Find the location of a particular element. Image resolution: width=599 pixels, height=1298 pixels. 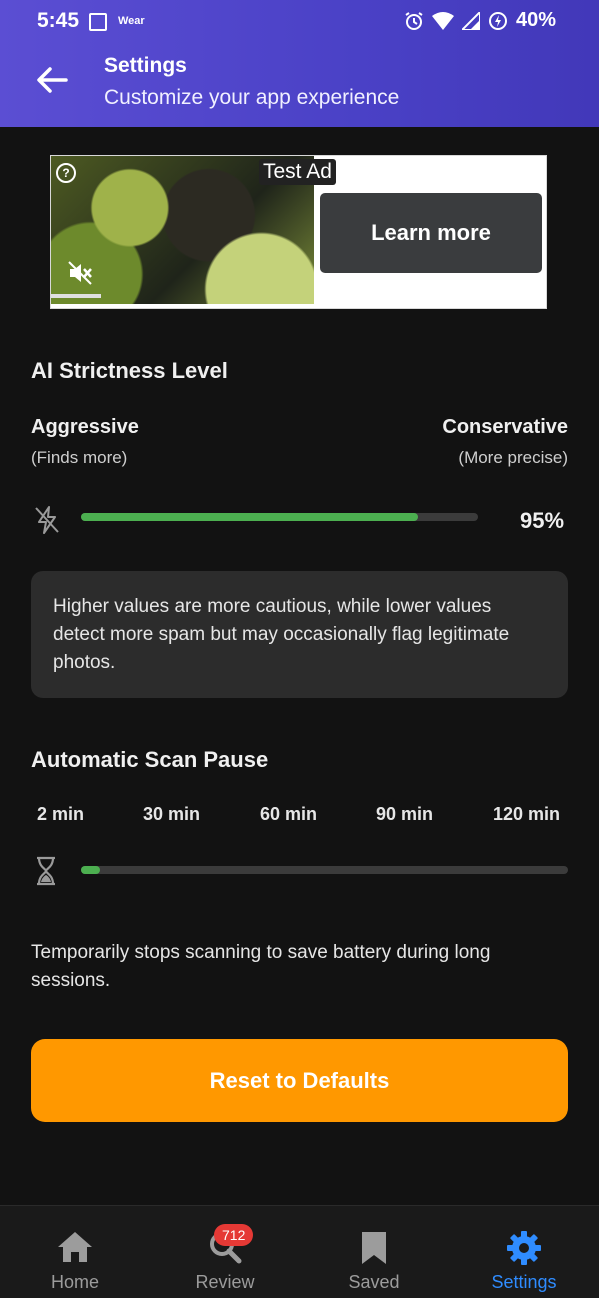

flash-off-icon is located at coordinates (47, 522).